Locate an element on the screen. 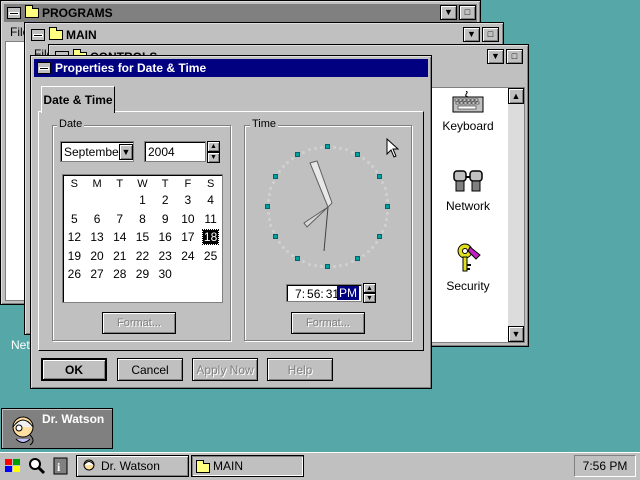 Image resolution: width=640 pixels, height=480 pixels. month-select: September ▼ is located at coordinates (97, 151).